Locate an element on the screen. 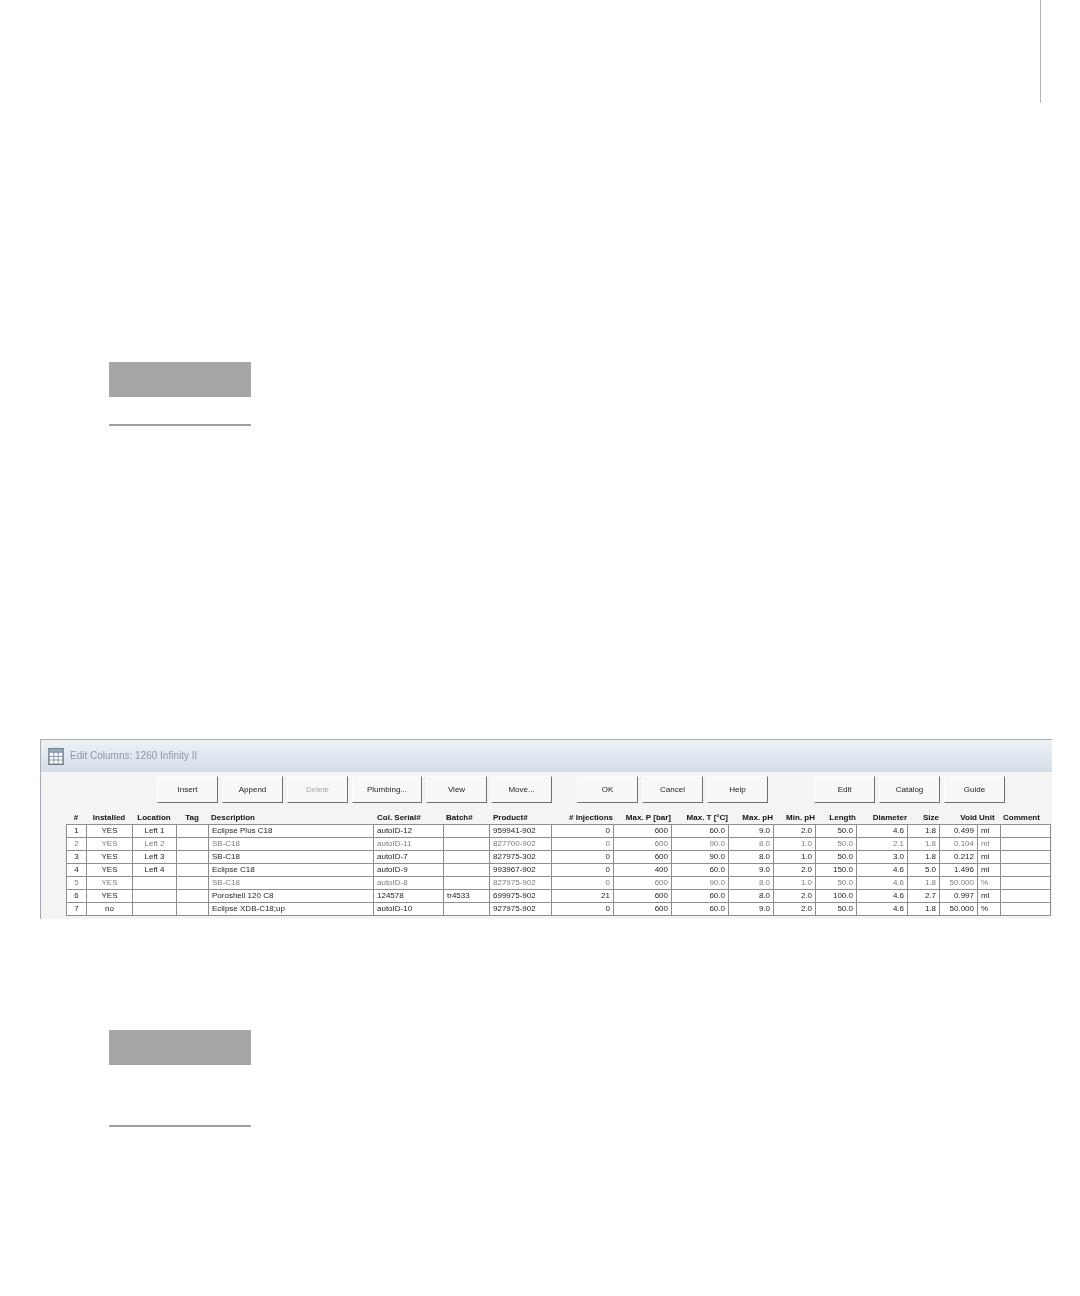  toolbar-button: View is located at coordinates (457, 789).